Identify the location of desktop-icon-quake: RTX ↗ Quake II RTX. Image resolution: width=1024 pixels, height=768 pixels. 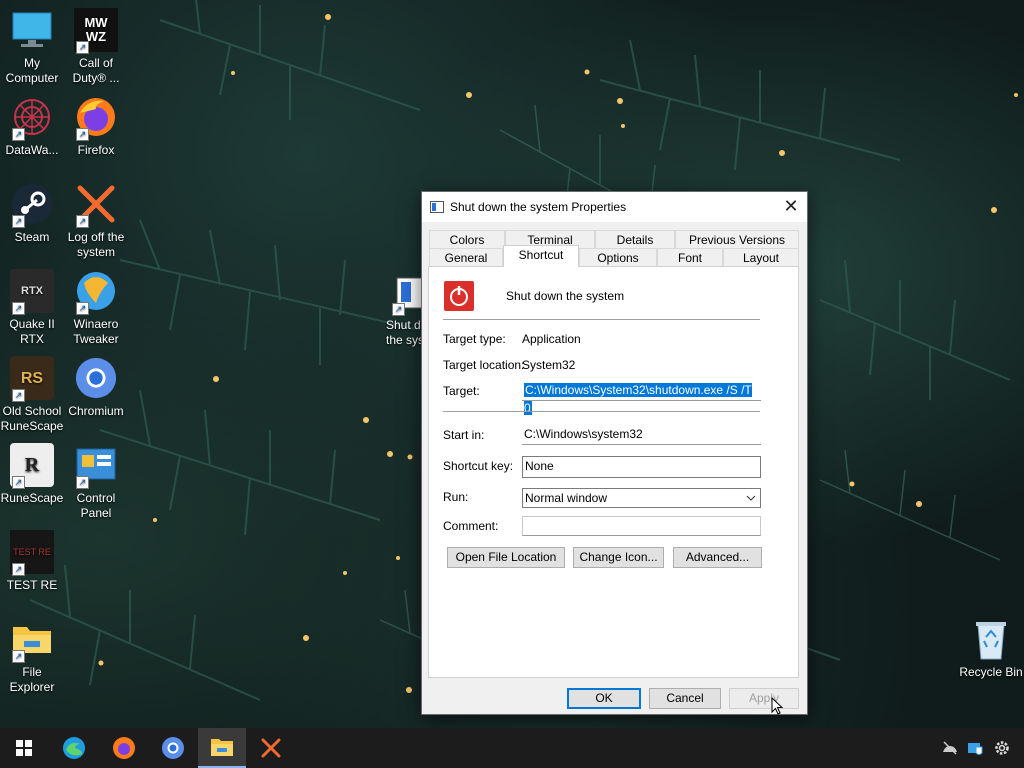
(32, 308).